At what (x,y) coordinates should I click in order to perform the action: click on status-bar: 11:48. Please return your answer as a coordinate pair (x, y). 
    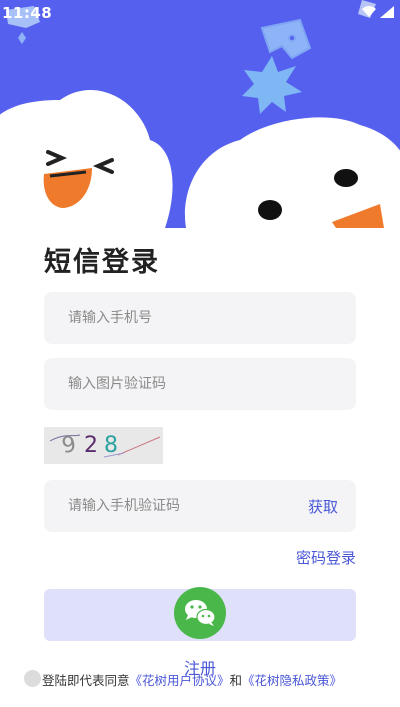
    Looking at the image, I should click on (200, 12).